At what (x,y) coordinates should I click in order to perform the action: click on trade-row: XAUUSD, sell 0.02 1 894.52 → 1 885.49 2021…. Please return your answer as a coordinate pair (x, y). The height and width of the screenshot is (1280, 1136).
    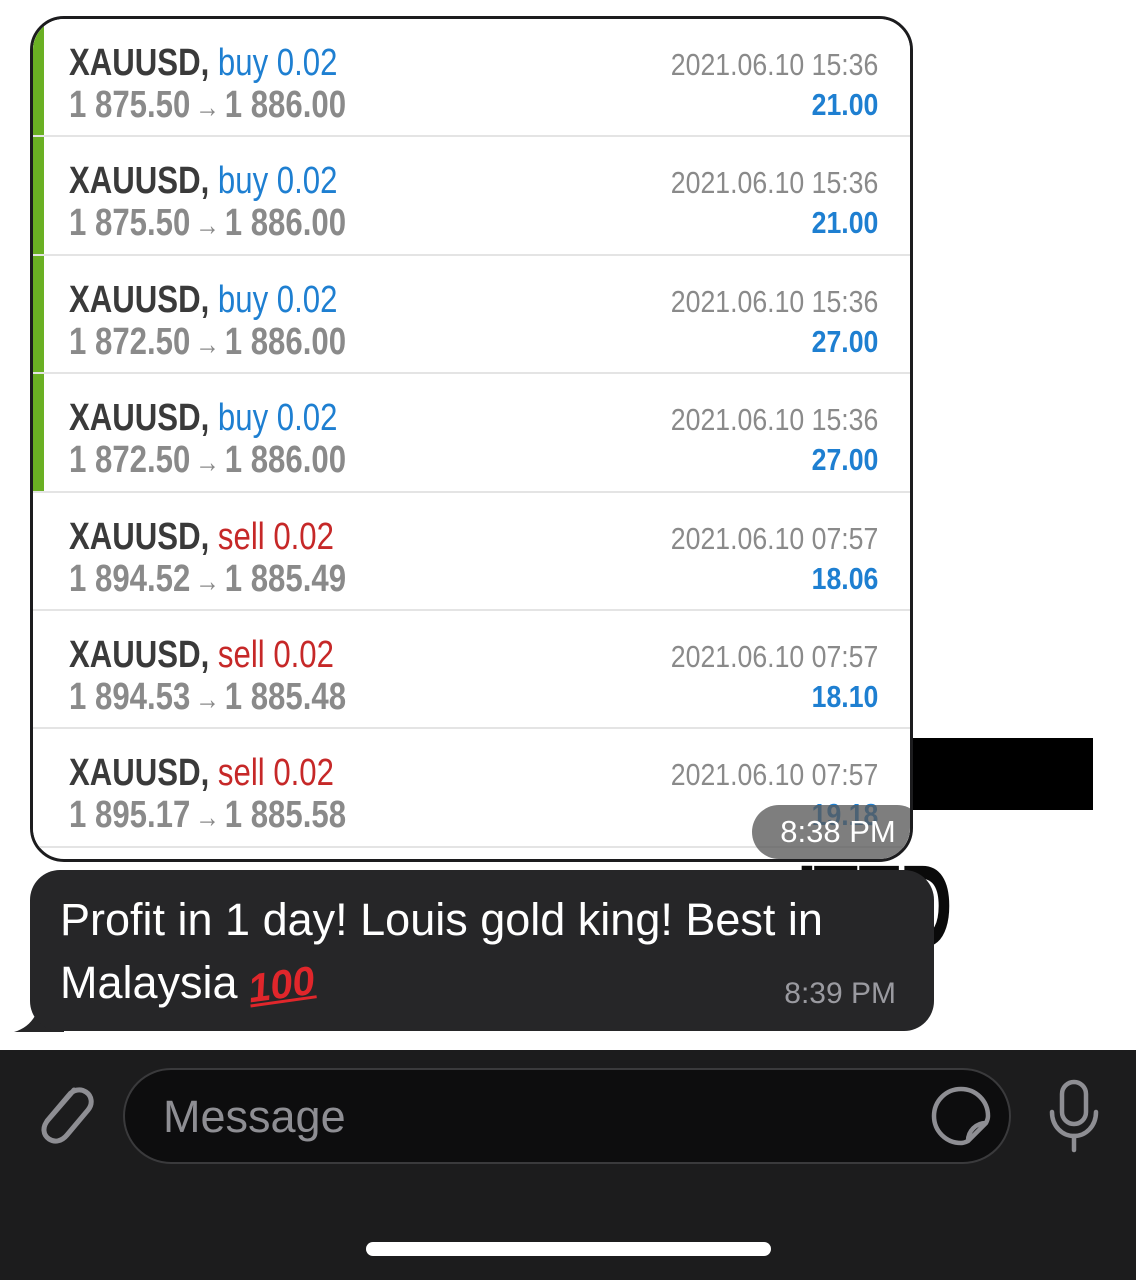
    Looking at the image, I should click on (471, 551).